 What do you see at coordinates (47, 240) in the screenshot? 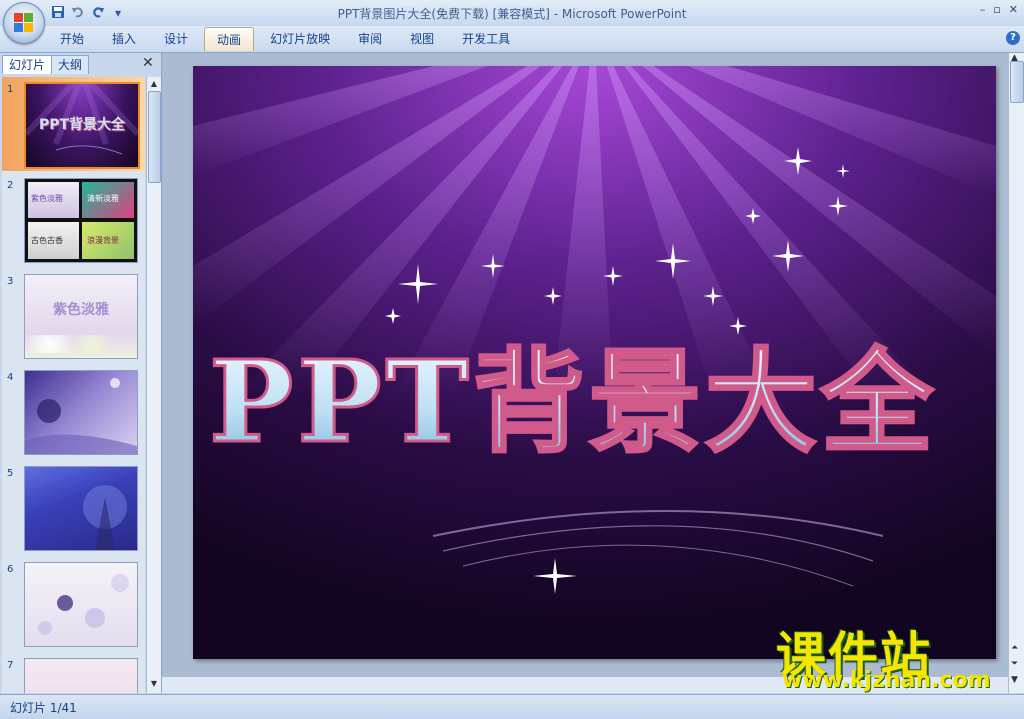
I see `thumb-text: 古色古香` at bounding box center [47, 240].